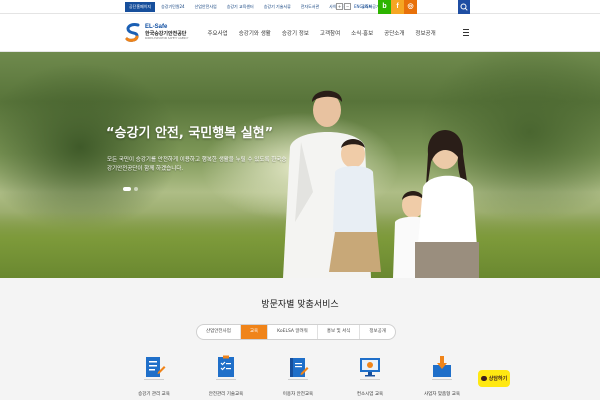  Describe the element at coordinates (154, 394) in the screenshot. I see `service-item-label: 승강기 관리 교육` at that location.